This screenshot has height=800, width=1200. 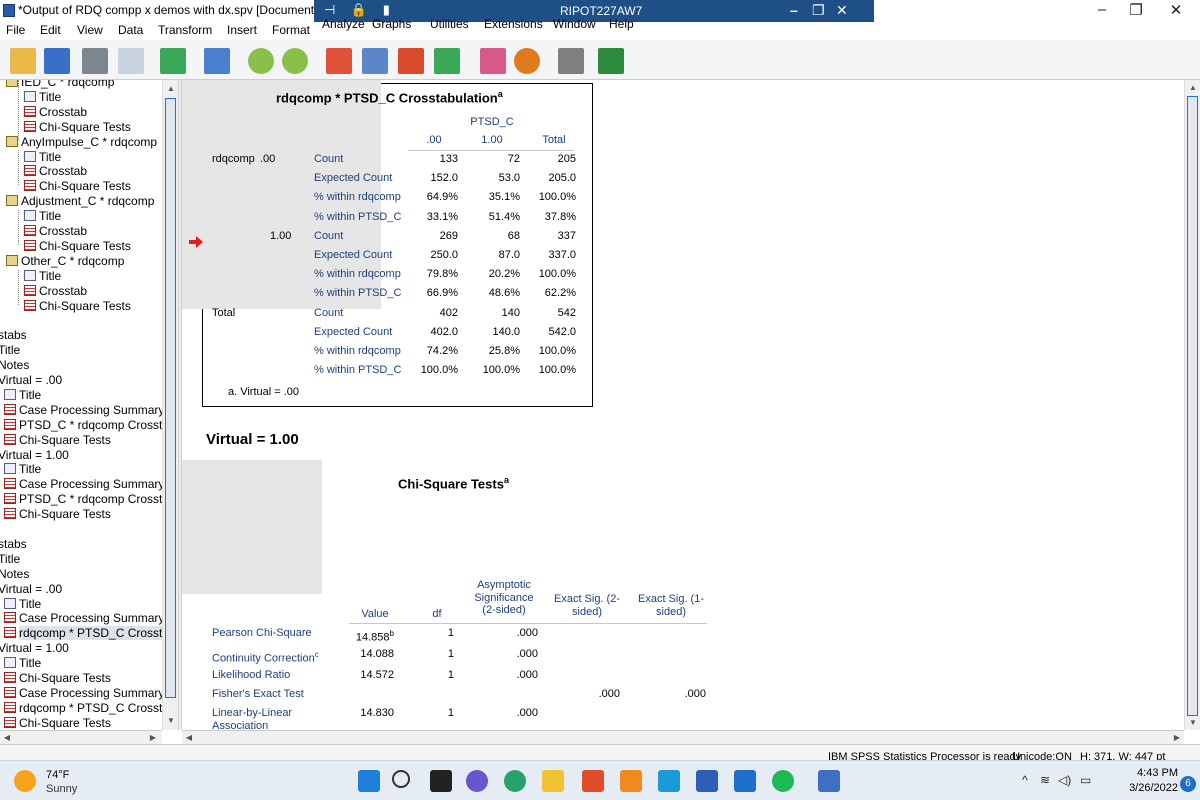 What do you see at coordinates (131, 61) in the screenshot?
I see `print-preview-icon` at bounding box center [131, 61].